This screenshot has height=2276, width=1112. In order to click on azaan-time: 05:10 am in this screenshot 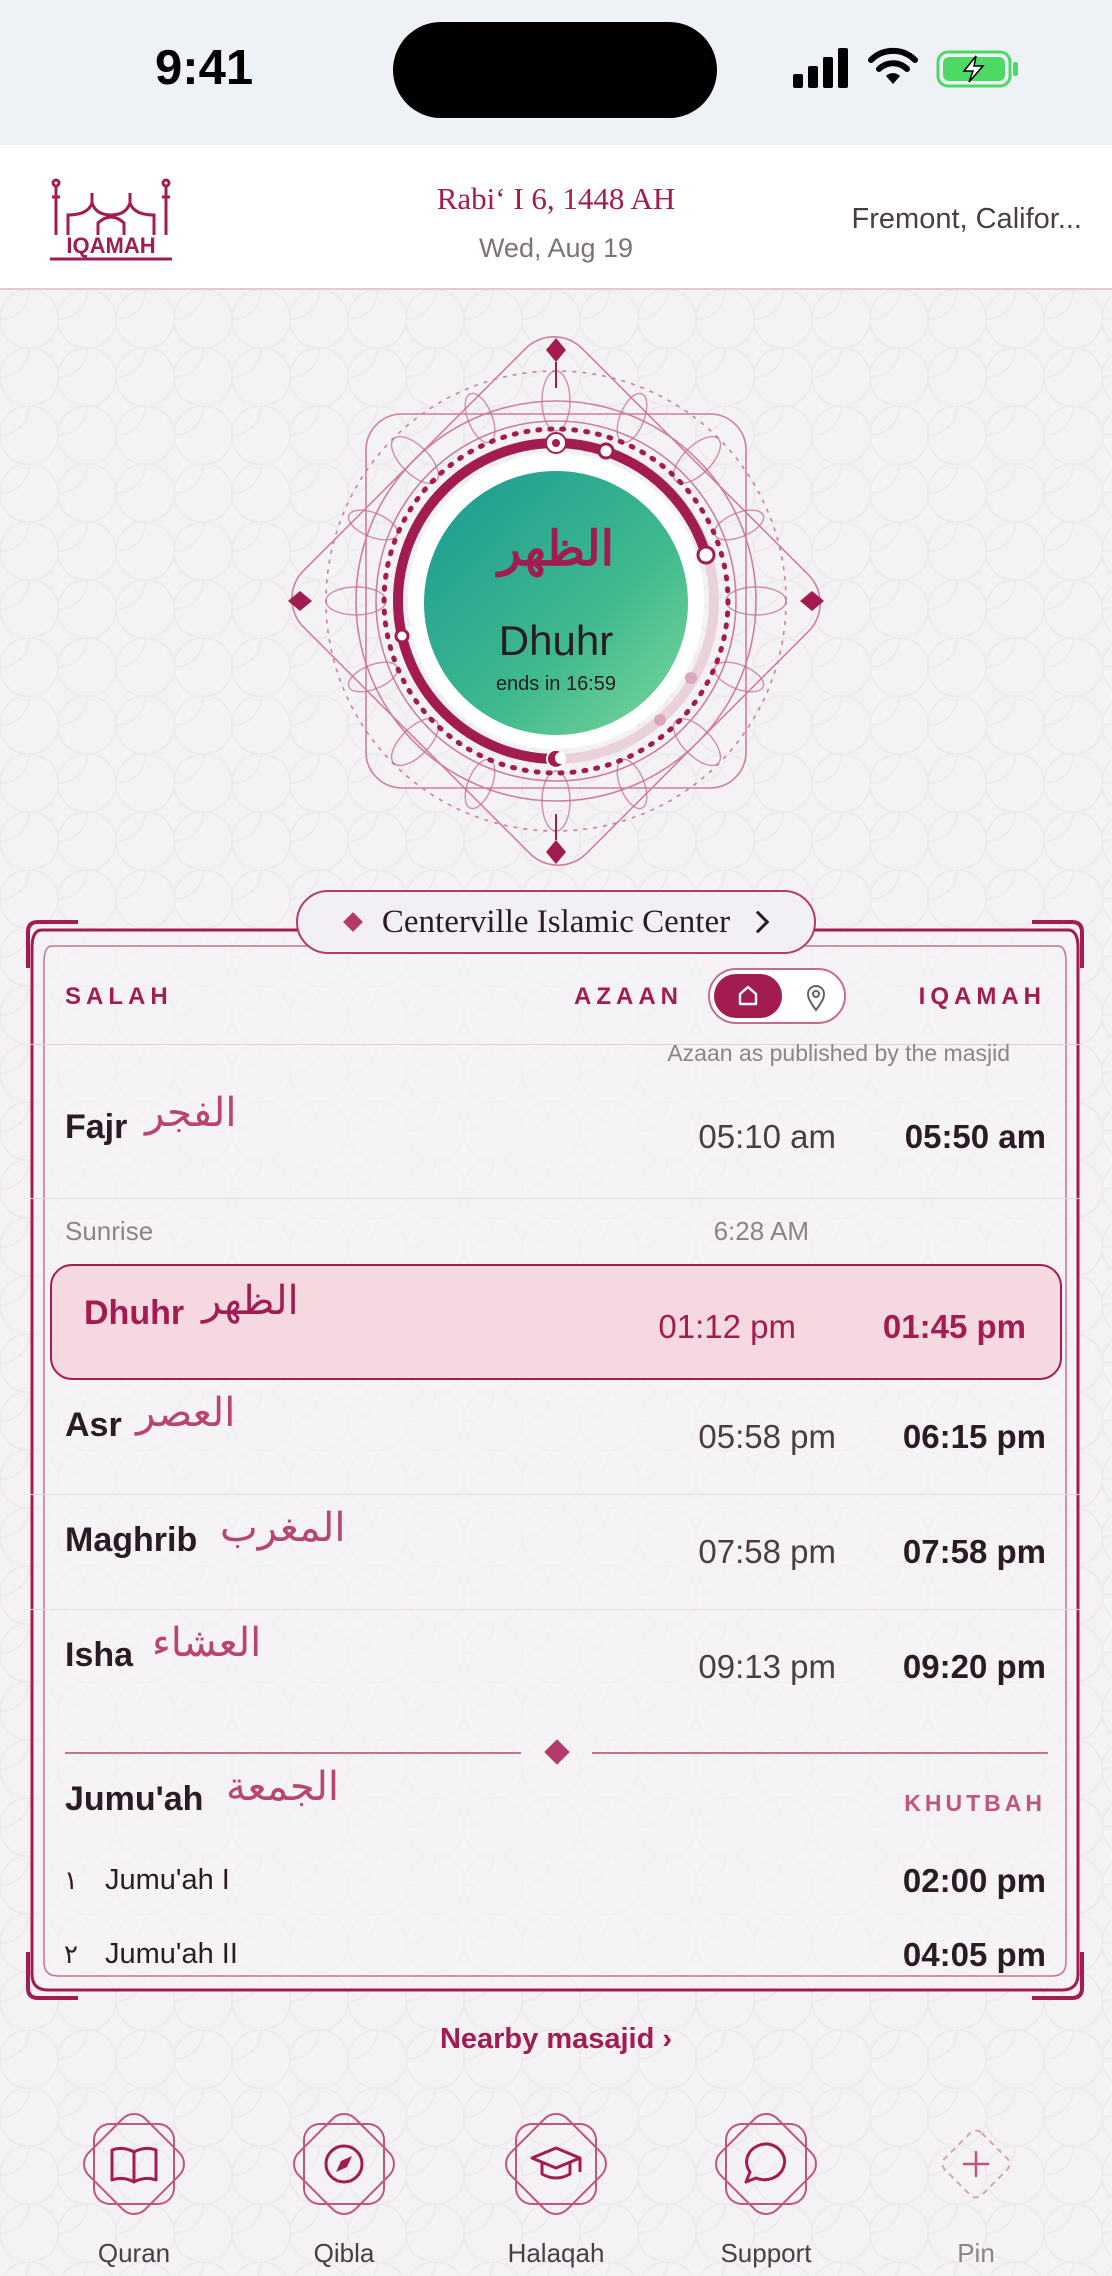, I will do `click(767, 1136)`.